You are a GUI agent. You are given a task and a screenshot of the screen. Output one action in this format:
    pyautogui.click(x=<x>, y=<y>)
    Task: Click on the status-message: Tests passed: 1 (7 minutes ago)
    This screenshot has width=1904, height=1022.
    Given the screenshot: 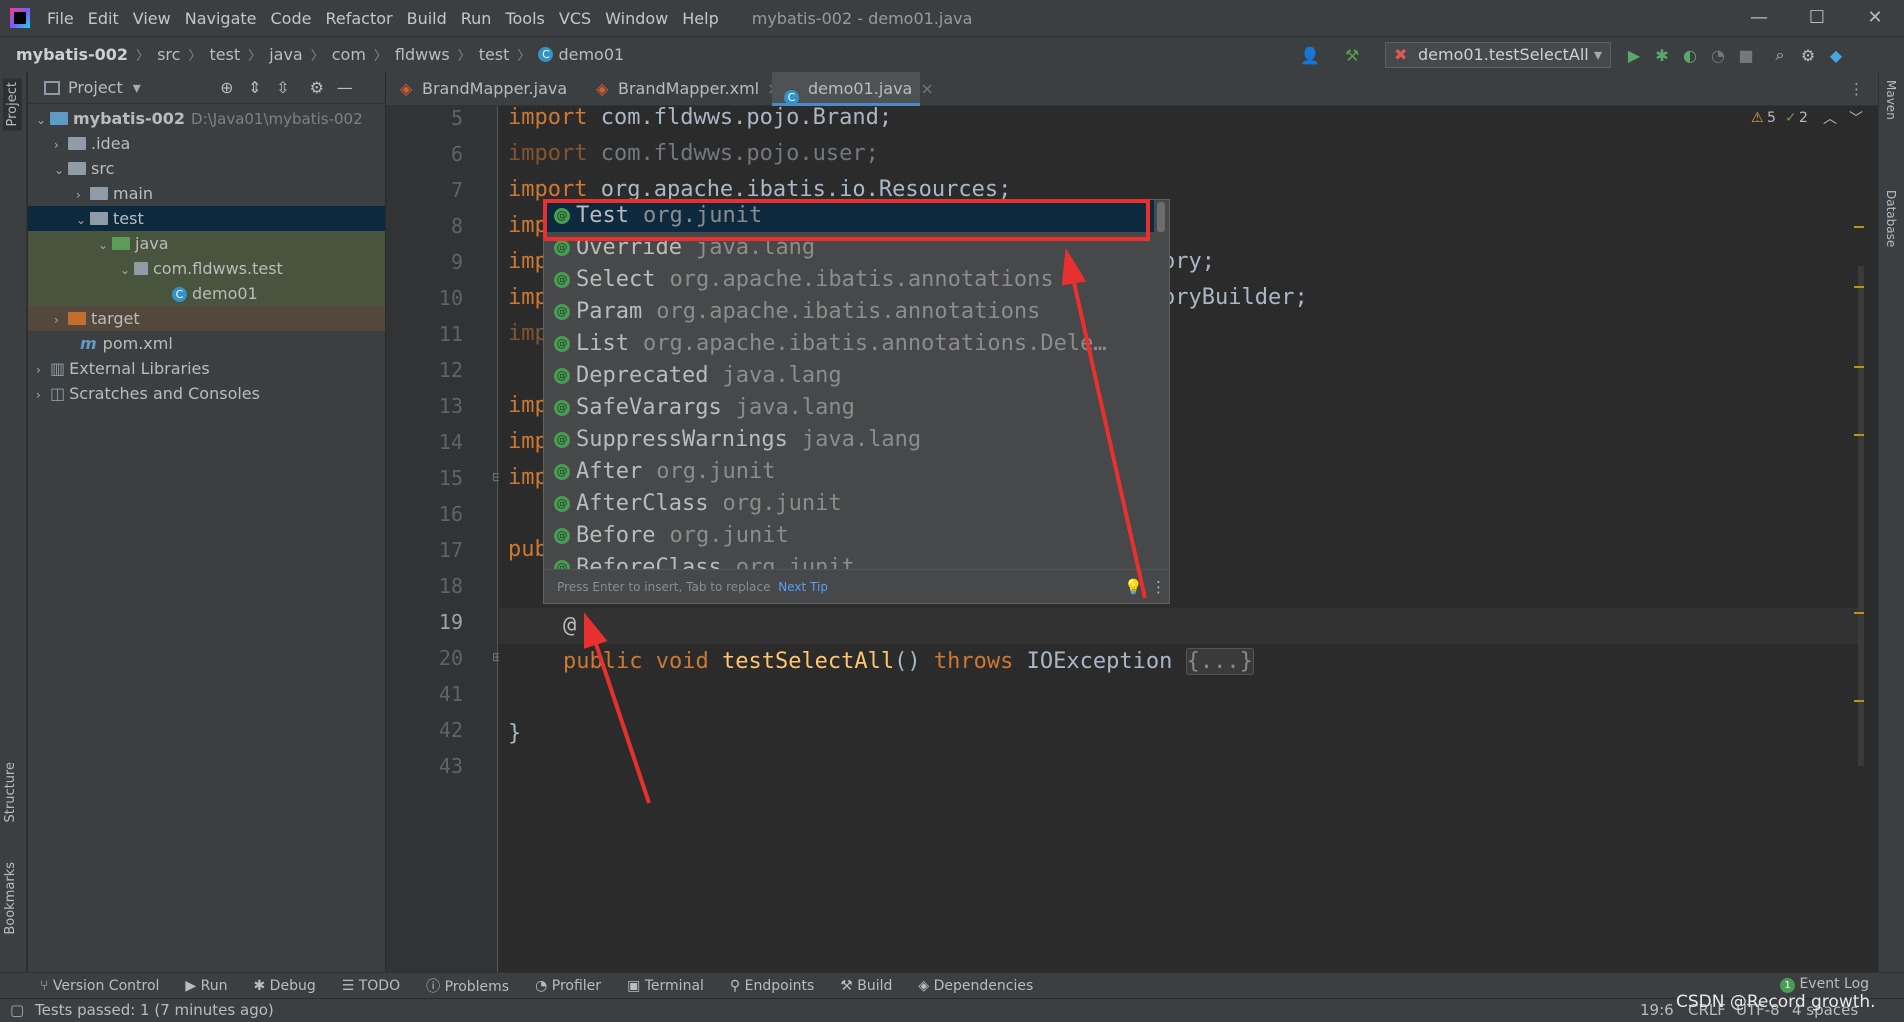 What is the action you would take?
    pyautogui.click(x=154, y=1010)
    